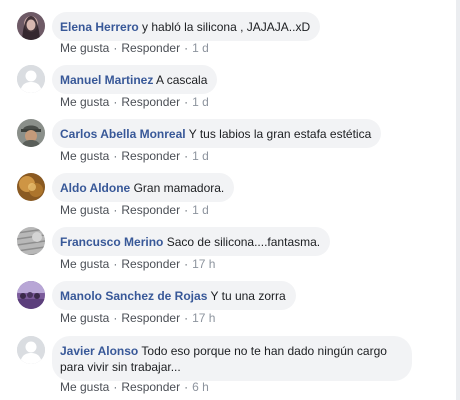  I want to click on comment-bubble: Aldo Aldone Gran mamadora., so click(143, 187).